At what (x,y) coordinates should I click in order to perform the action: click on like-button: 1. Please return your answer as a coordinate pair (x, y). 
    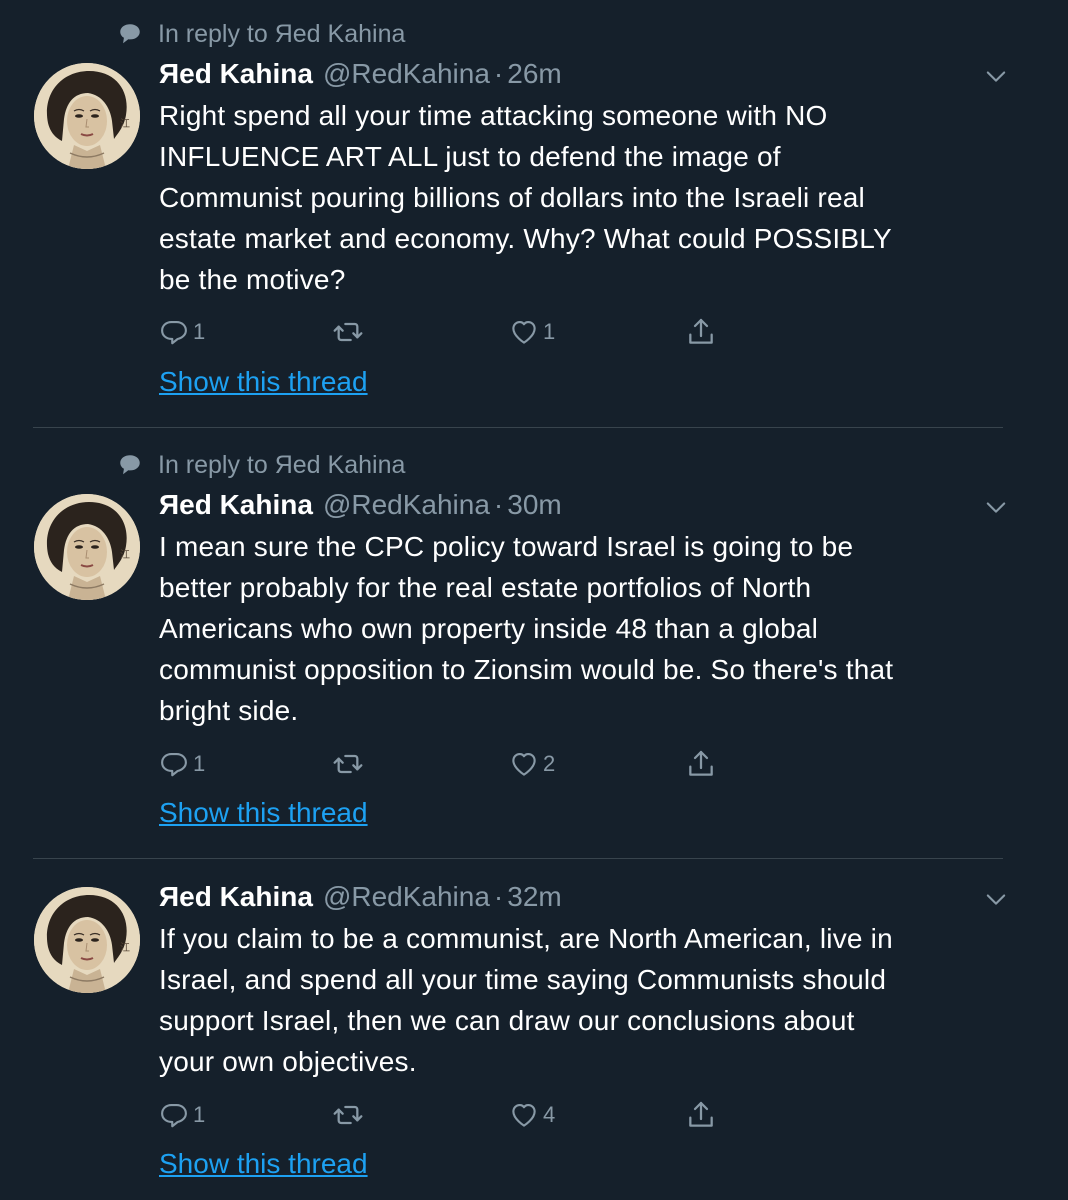
    Looking at the image, I should click on (532, 332).